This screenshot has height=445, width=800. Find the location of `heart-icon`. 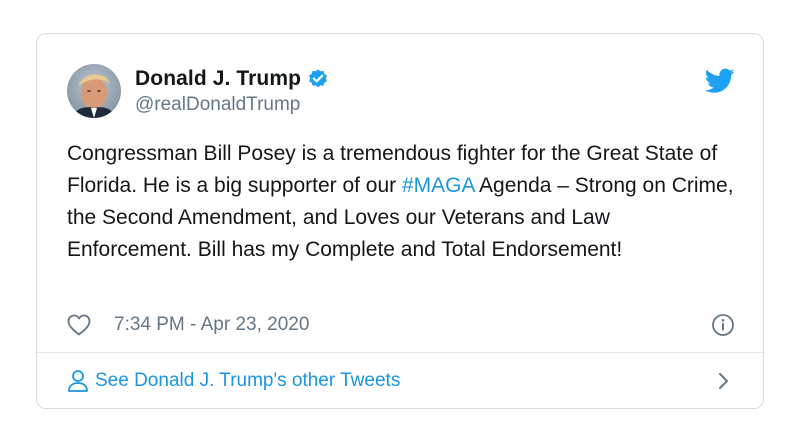

heart-icon is located at coordinates (79, 325).